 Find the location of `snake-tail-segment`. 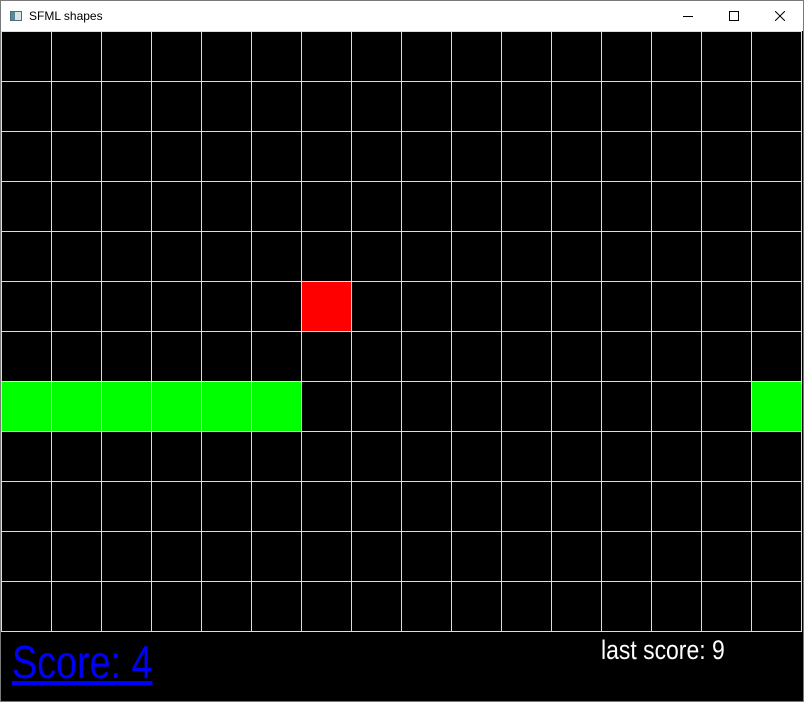

snake-tail-segment is located at coordinates (27, 407).